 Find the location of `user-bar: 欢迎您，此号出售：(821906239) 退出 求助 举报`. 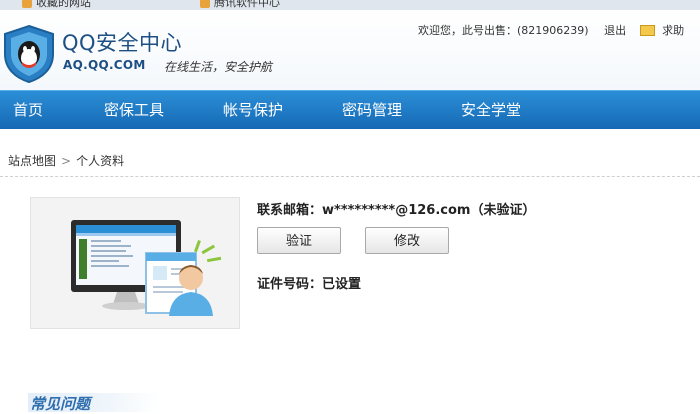

user-bar: 欢迎您，此号出售：(821906239) 退出 求助 举报 is located at coordinates (559, 30).